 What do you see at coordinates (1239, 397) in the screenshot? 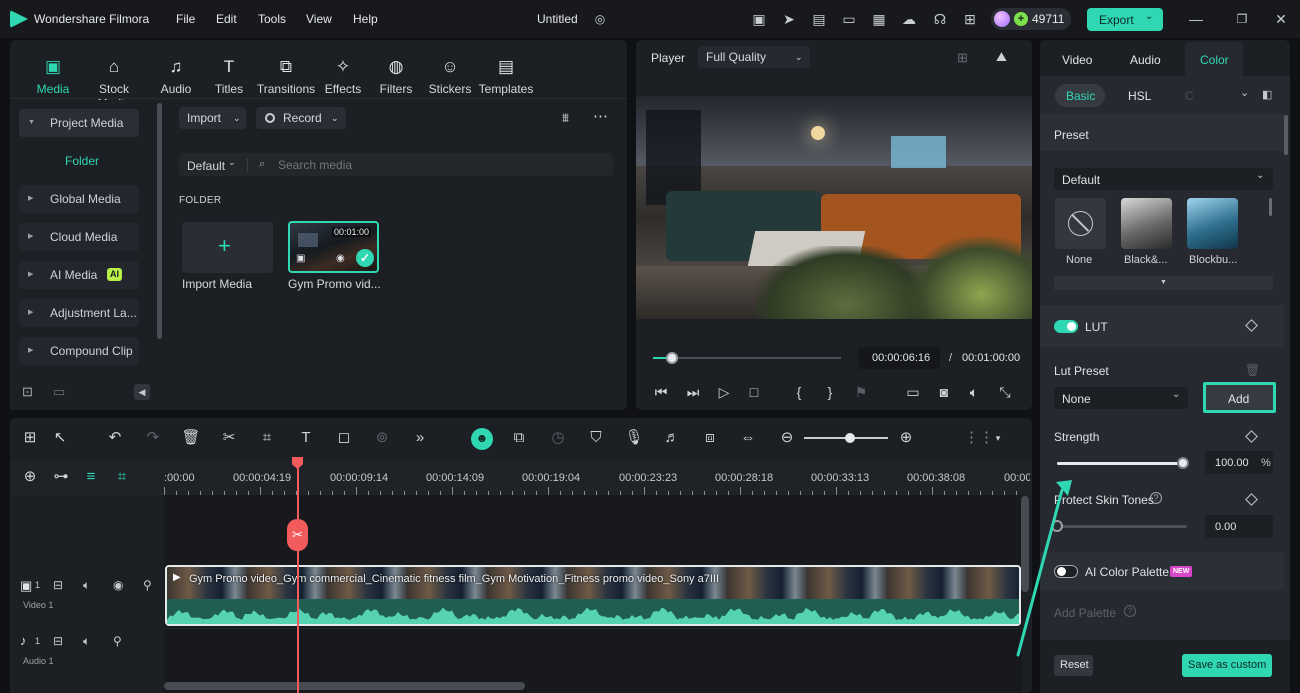
I see `add-lut-button: Add` at bounding box center [1239, 397].